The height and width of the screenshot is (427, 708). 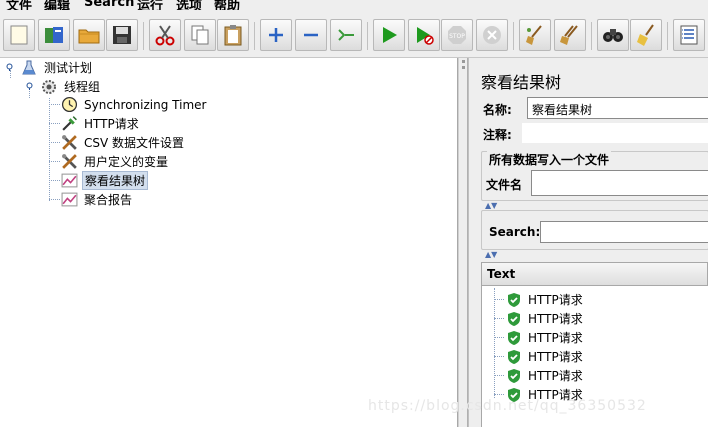 I want to click on tree-node-http-request: HTTP请求, so click(x=100, y=123).